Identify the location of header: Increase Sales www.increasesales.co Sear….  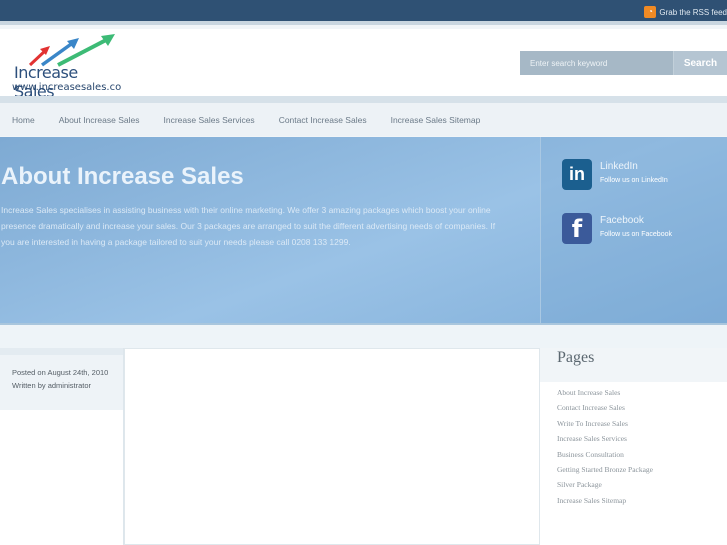
(363, 65).